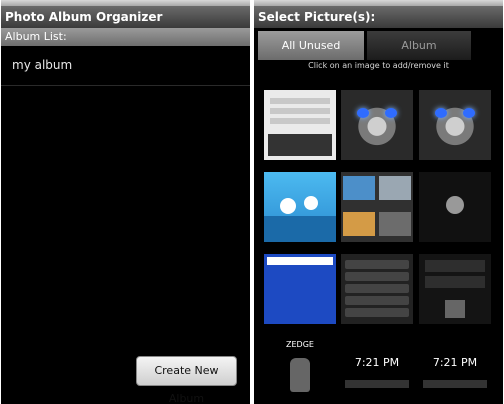 The image size is (504, 404). What do you see at coordinates (377, 289) in the screenshot?
I see `thumbnail-music-list` at bounding box center [377, 289].